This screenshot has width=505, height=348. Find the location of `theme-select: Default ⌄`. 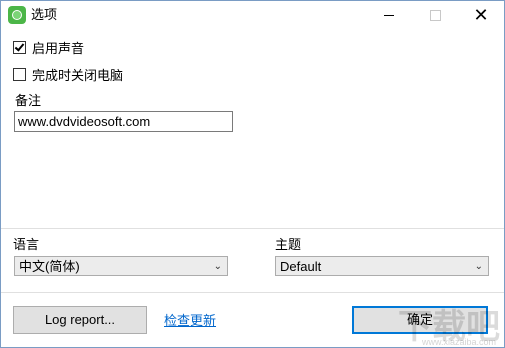

theme-select: Default ⌄ is located at coordinates (382, 266).